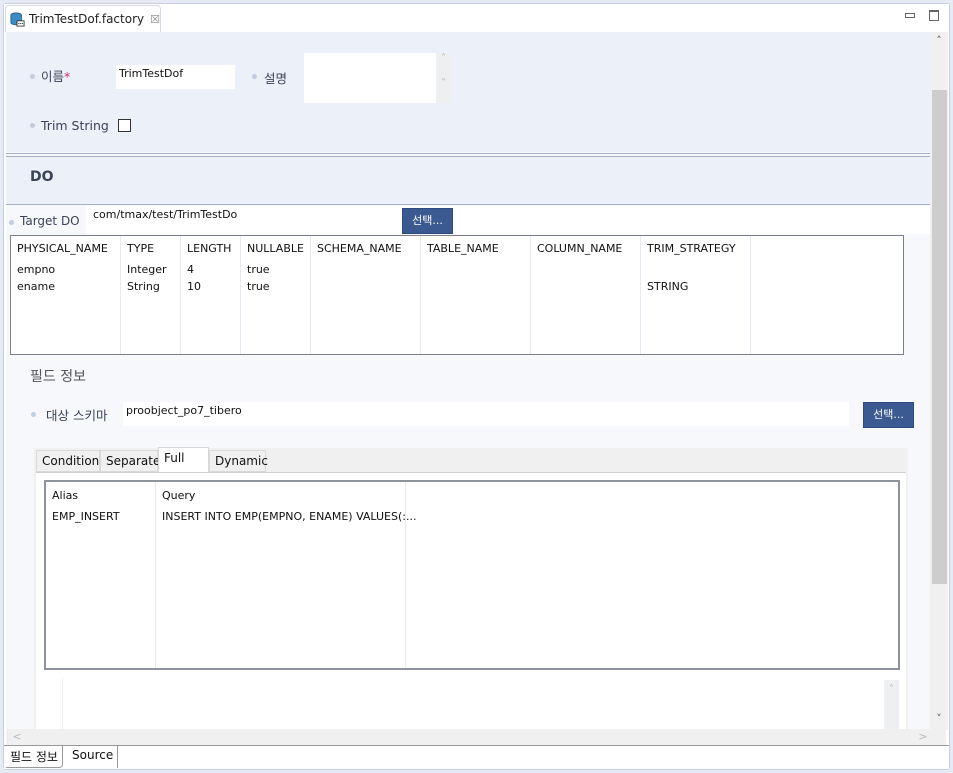 This screenshot has height=773, width=953. I want to click on table-column: TABLE_NAME, so click(476, 295).